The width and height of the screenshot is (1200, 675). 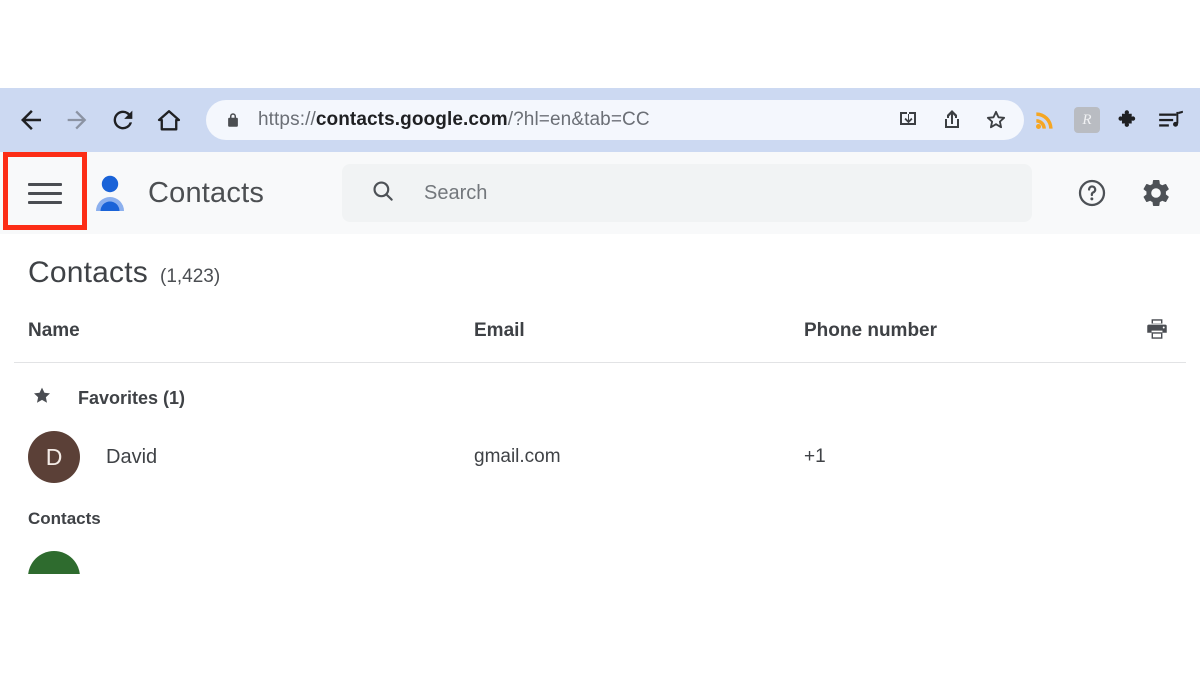 I want to click on url-scheme: https://, so click(x=287, y=119).